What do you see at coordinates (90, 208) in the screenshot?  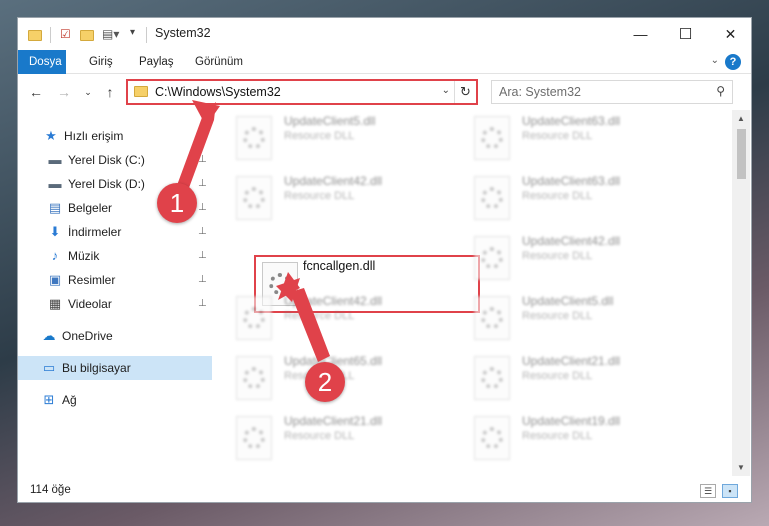 I see `sidebar-item-label: Belgeler` at bounding box center [90, 208].